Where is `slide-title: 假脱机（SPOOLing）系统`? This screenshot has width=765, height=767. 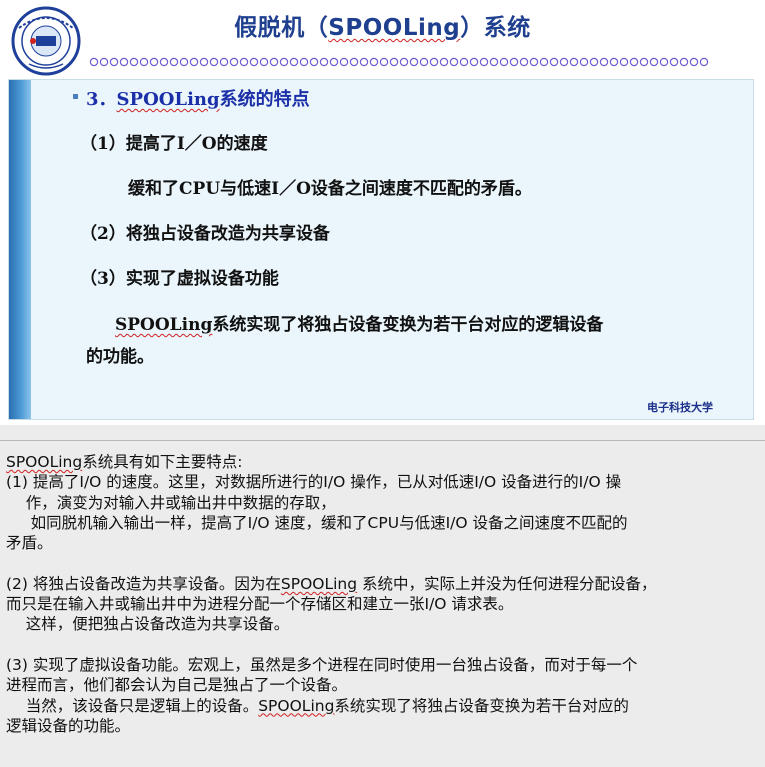 slide-title: 假脱机（SPOOLing）系统 is located at coordinates (382, 28).